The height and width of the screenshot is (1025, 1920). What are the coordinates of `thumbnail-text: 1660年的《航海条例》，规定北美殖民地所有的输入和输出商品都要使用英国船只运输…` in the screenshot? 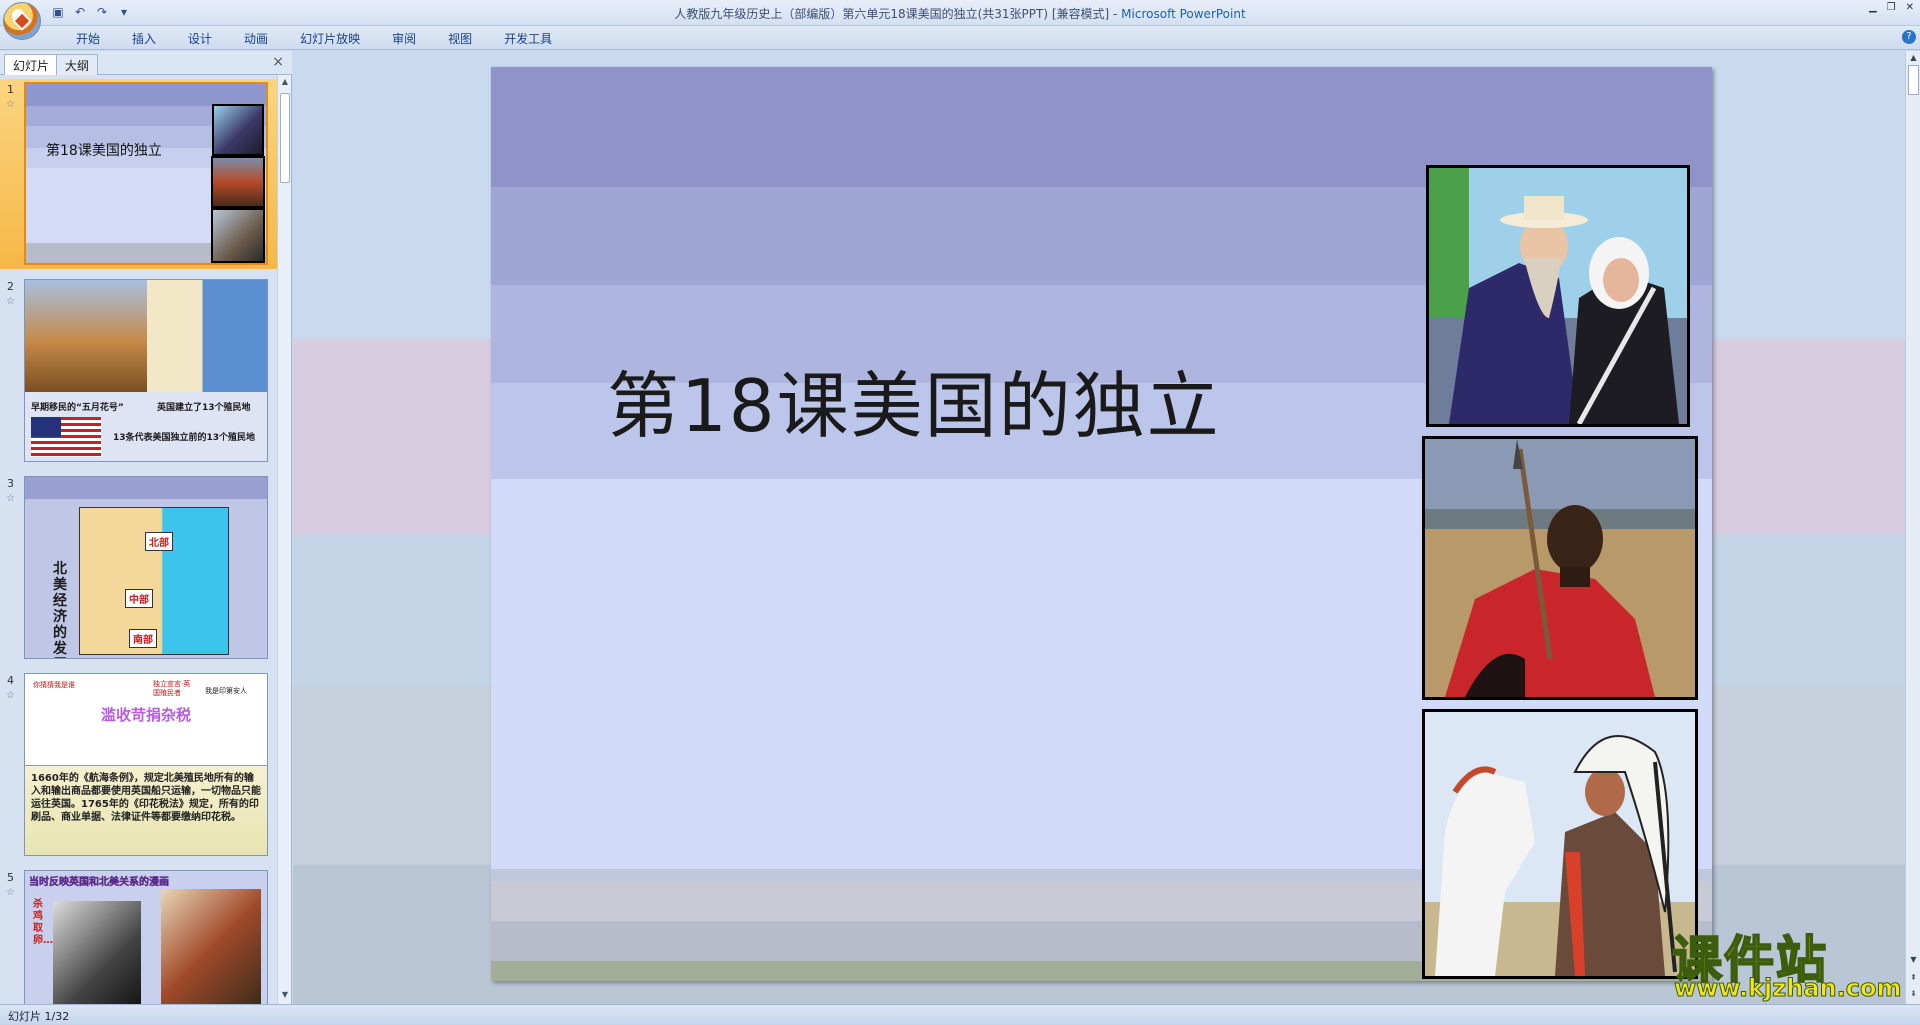 It's located at (146, 798).